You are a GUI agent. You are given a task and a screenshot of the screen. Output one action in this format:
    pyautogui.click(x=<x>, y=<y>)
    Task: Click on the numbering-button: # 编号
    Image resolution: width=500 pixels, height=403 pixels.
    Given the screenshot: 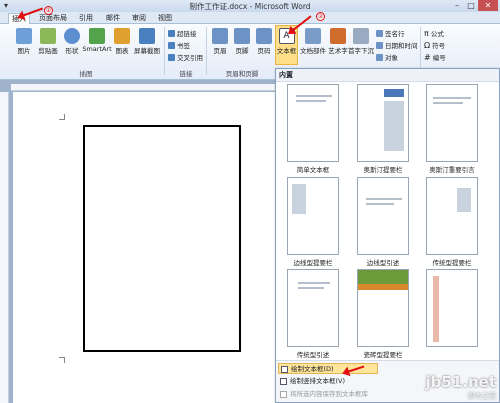 What is the action you would take?
    pyautogui.click(x=435, y=57)
    